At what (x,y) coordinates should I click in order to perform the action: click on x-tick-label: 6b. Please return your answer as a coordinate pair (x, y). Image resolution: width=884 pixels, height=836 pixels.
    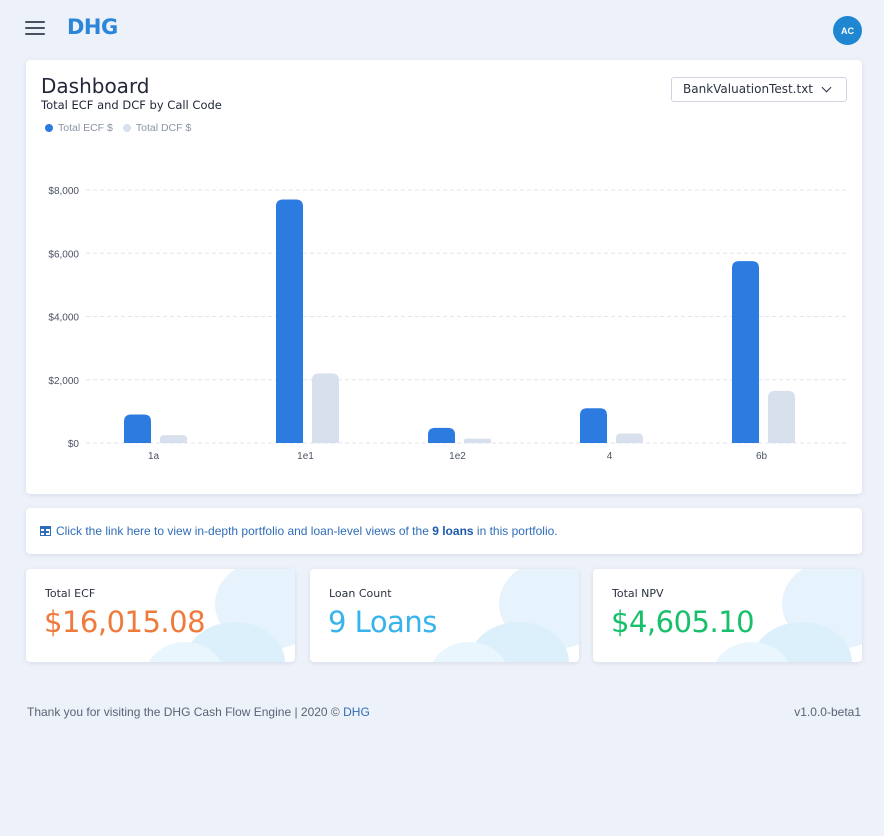
    Looking at the image, I should click on (762, 456).